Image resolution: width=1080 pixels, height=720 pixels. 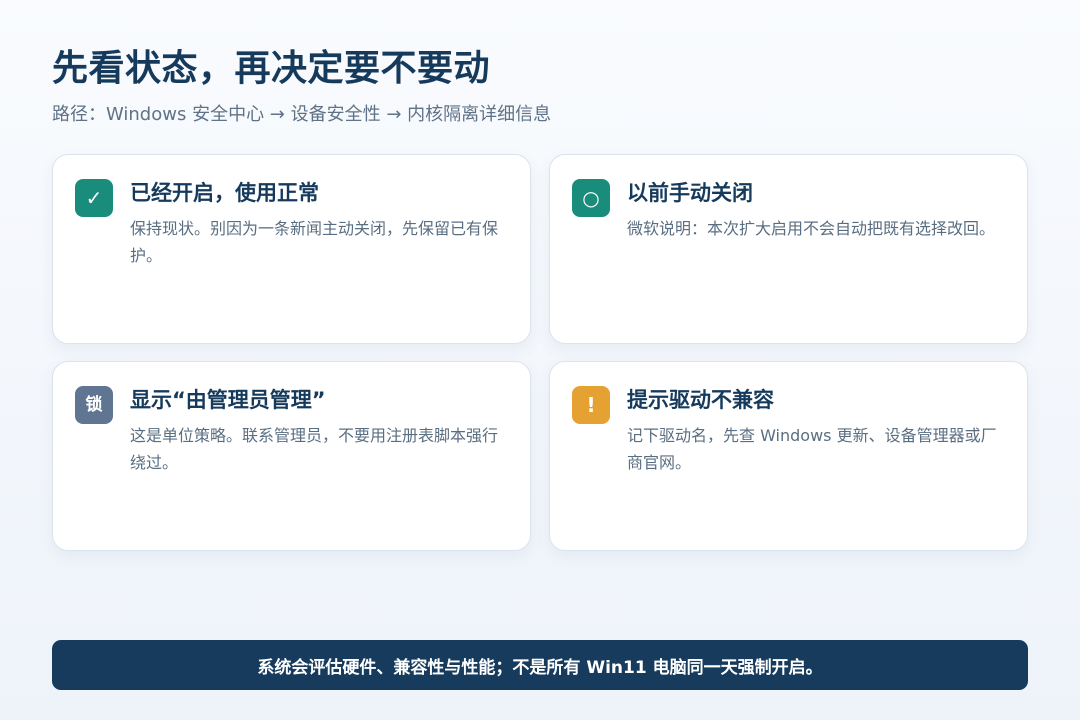 What do you see at coordinates (700, 400) in the screenshot?
I see `card-title: 提示驱动不兼容` at bounding box center [700, 400].